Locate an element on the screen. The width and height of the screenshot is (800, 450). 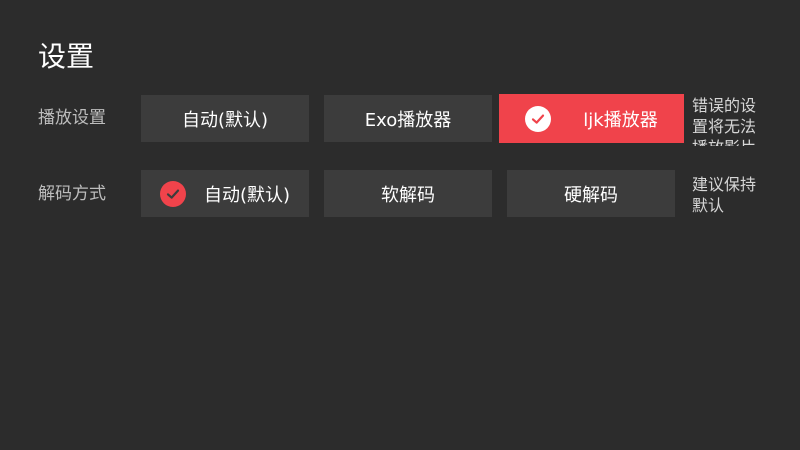
decode-option-hardware-label: 硬解码 is located at coordinates (591, 195).